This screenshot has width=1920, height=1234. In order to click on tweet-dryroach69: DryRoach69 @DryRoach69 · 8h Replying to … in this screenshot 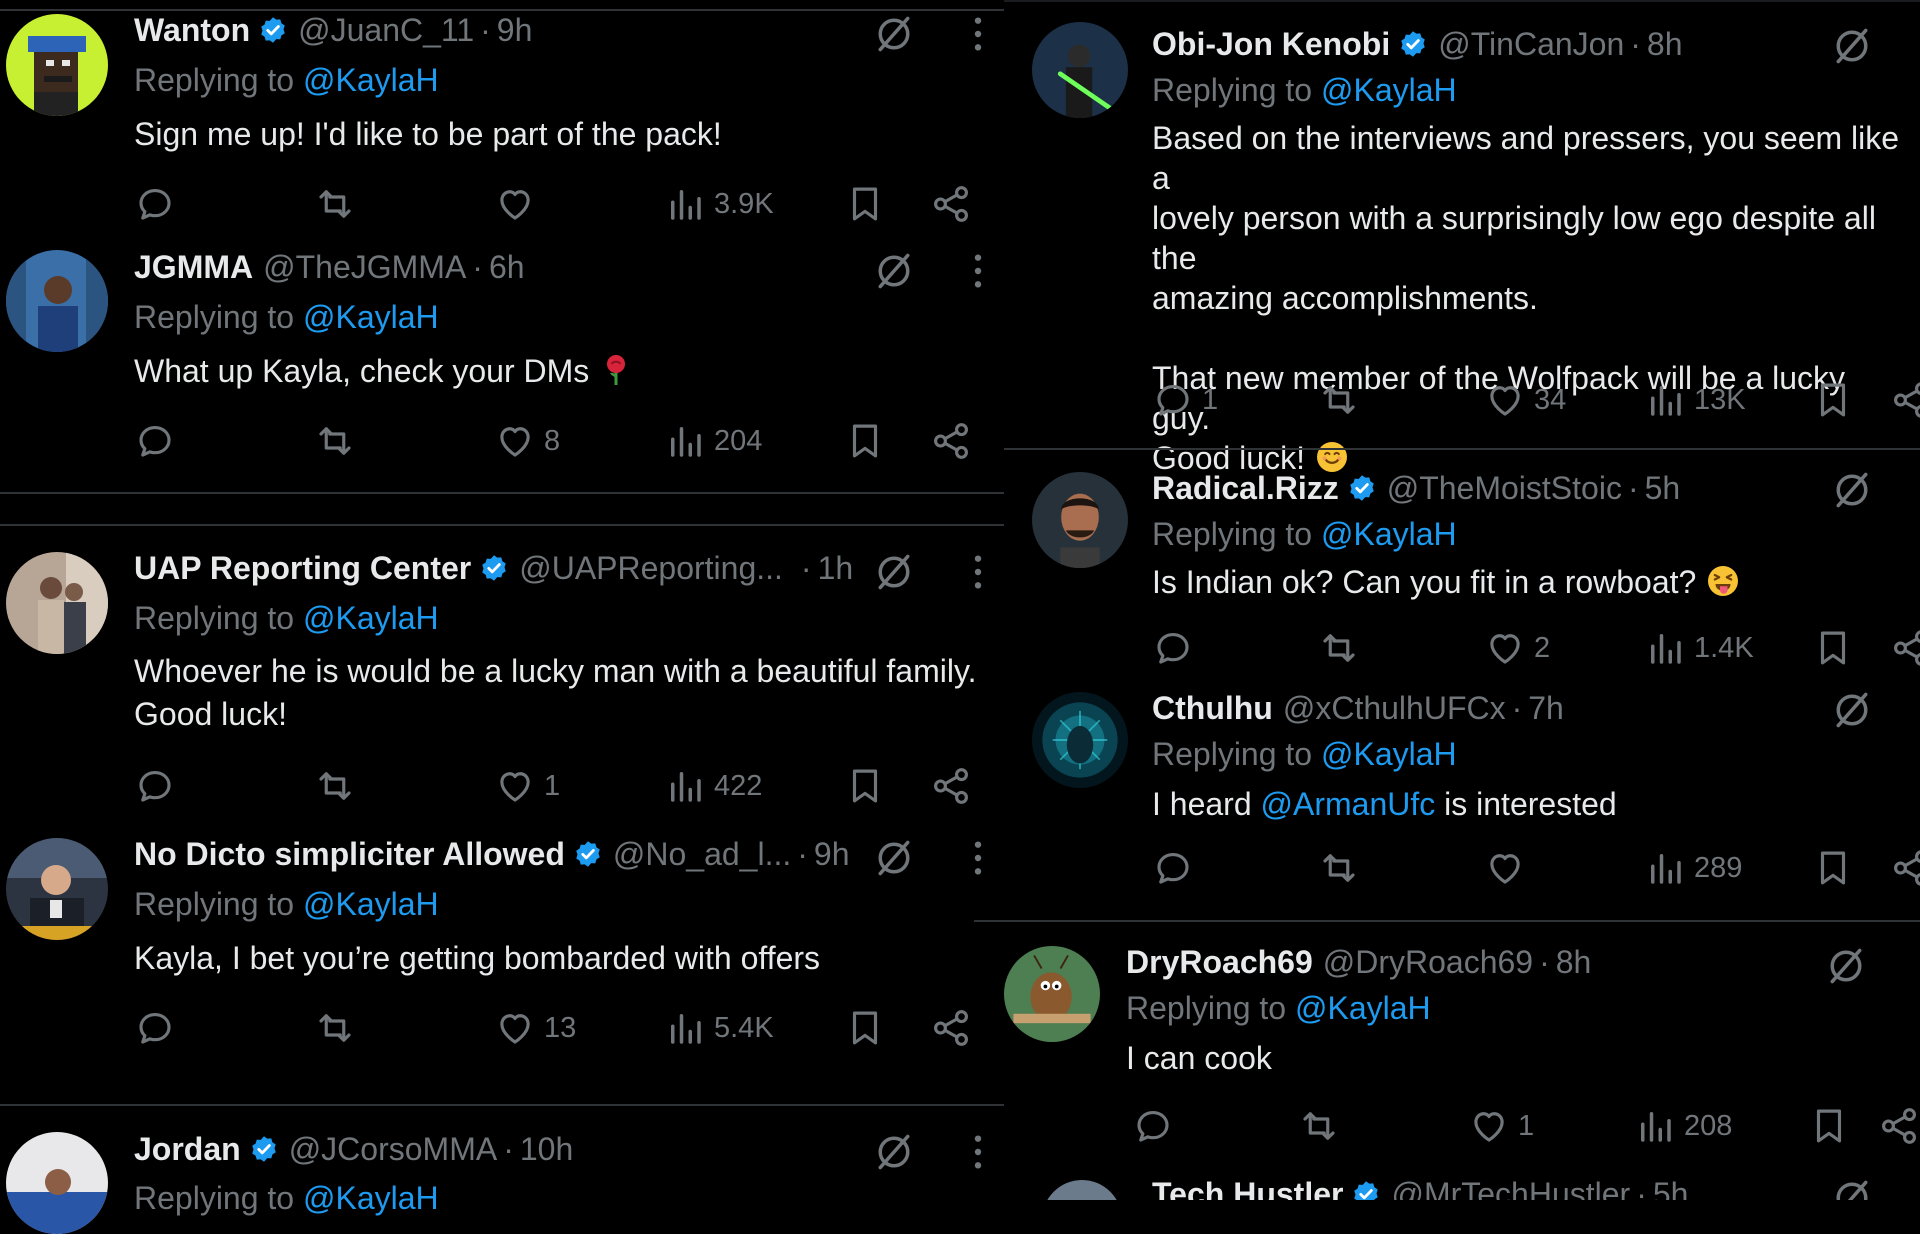, I will do `click(1462, 1052)`.